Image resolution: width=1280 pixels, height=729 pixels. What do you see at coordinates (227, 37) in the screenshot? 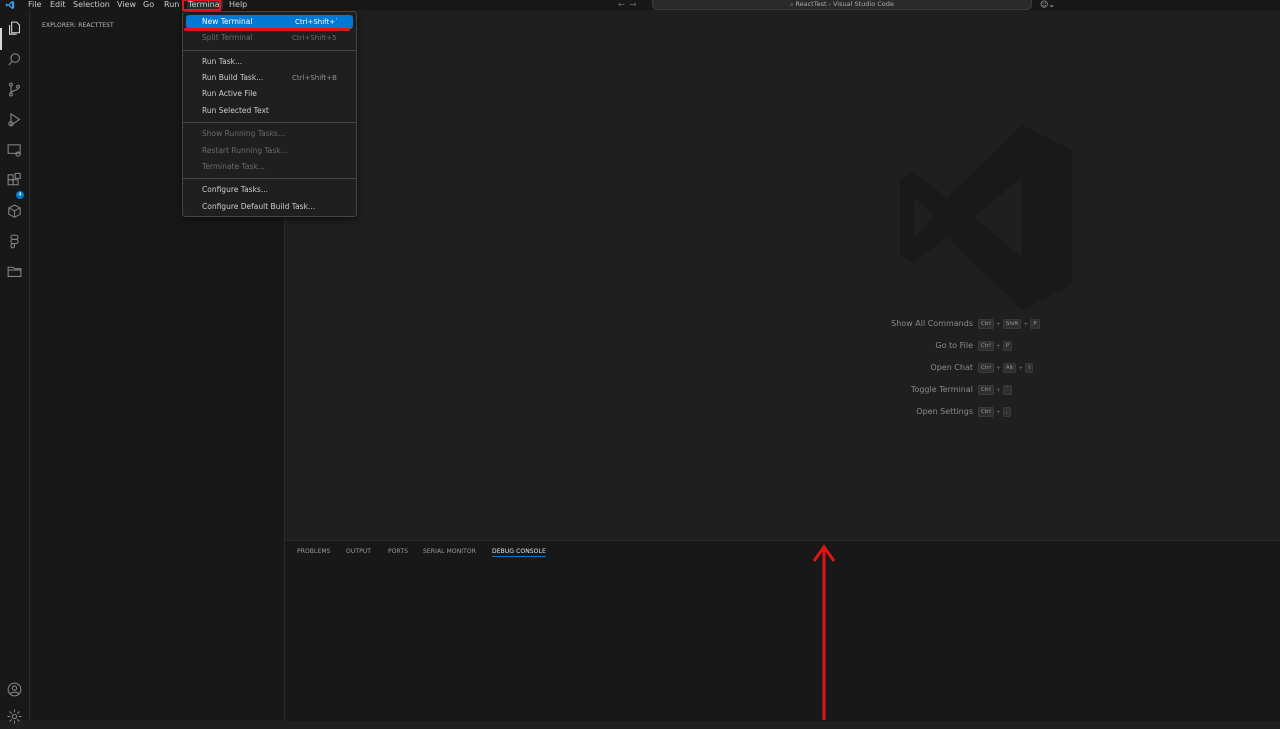
I see `menu-item-label: Split Terminal` at bounding box center [227, 37].